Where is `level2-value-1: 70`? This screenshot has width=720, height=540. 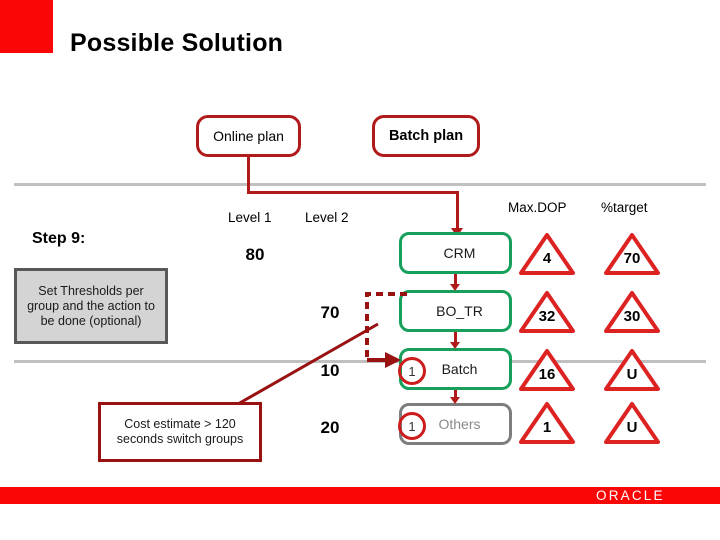 level2-value-1: 70 is located at coordinates (330, 312).